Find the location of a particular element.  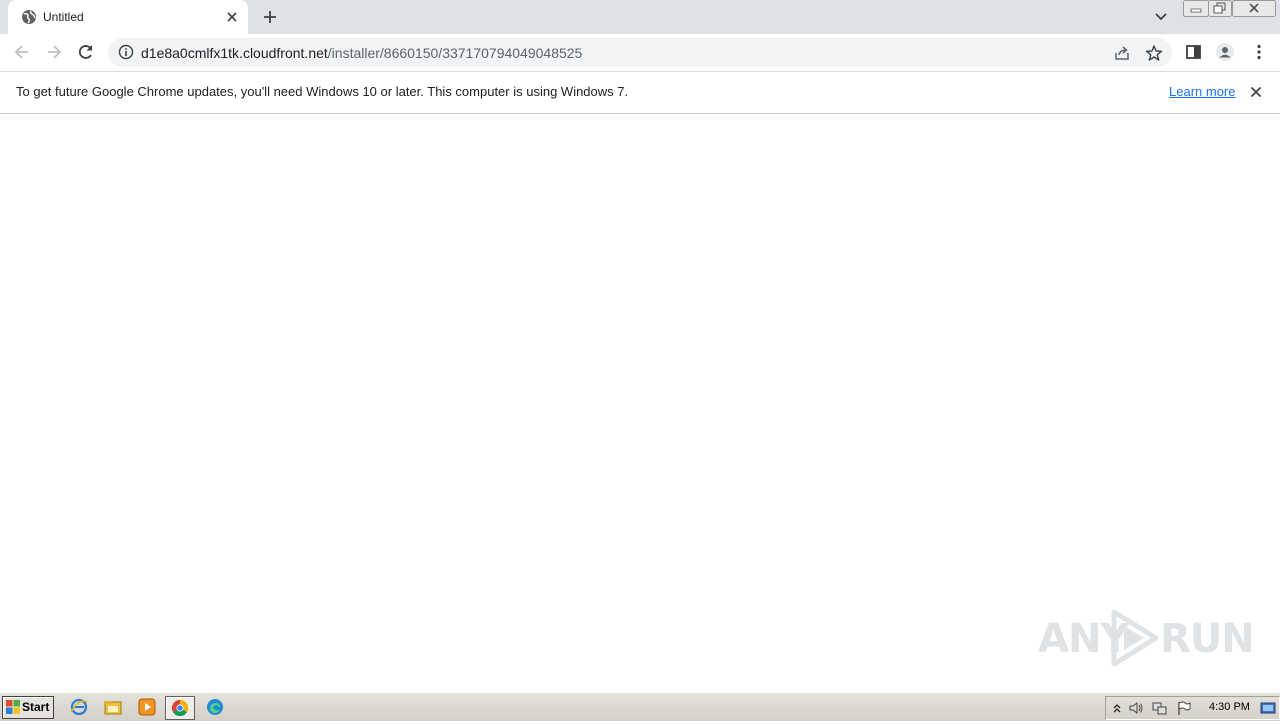

tab-strip: Untitled is located at coordinates (640, 17).